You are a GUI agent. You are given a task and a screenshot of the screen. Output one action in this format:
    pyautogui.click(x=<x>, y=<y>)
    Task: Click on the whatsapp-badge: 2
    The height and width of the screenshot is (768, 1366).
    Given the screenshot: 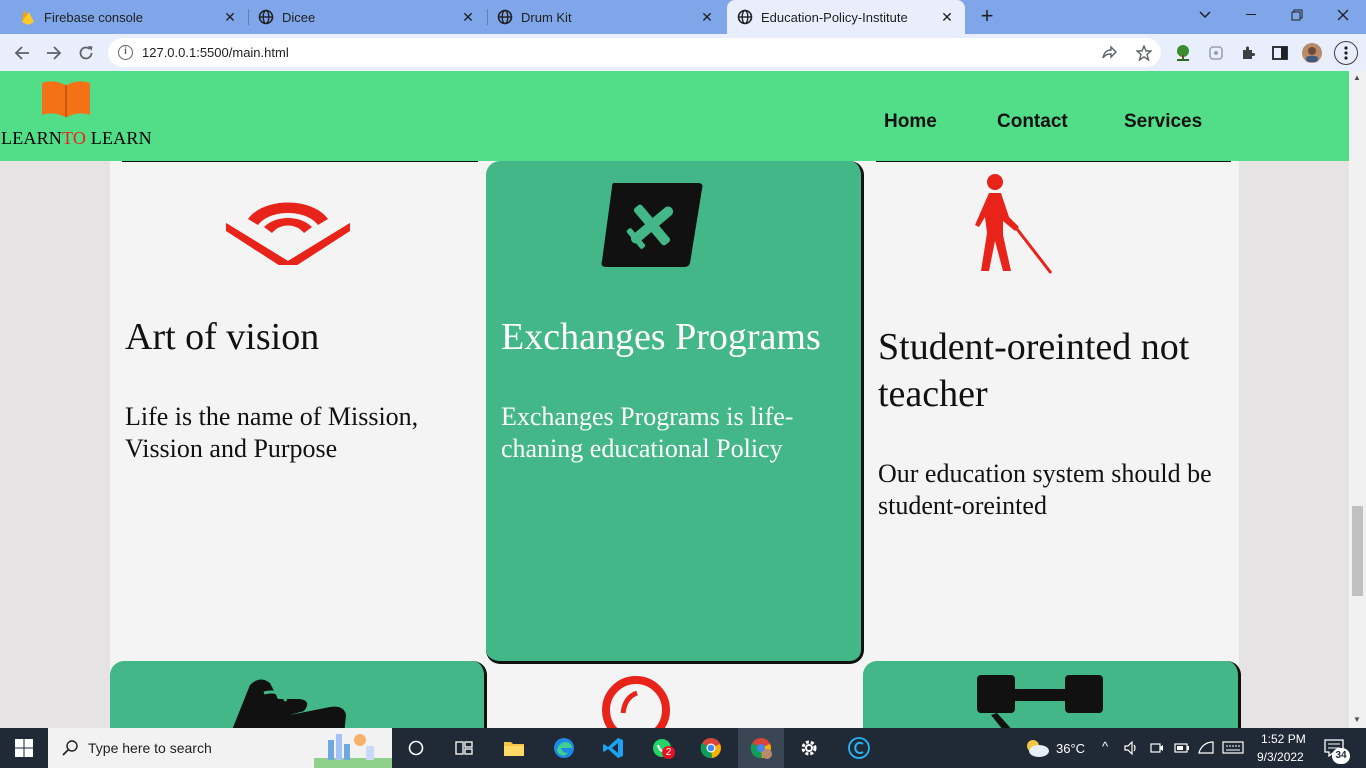 What is the action you would take?
    pyautogui.click(x=668, y=752)
    